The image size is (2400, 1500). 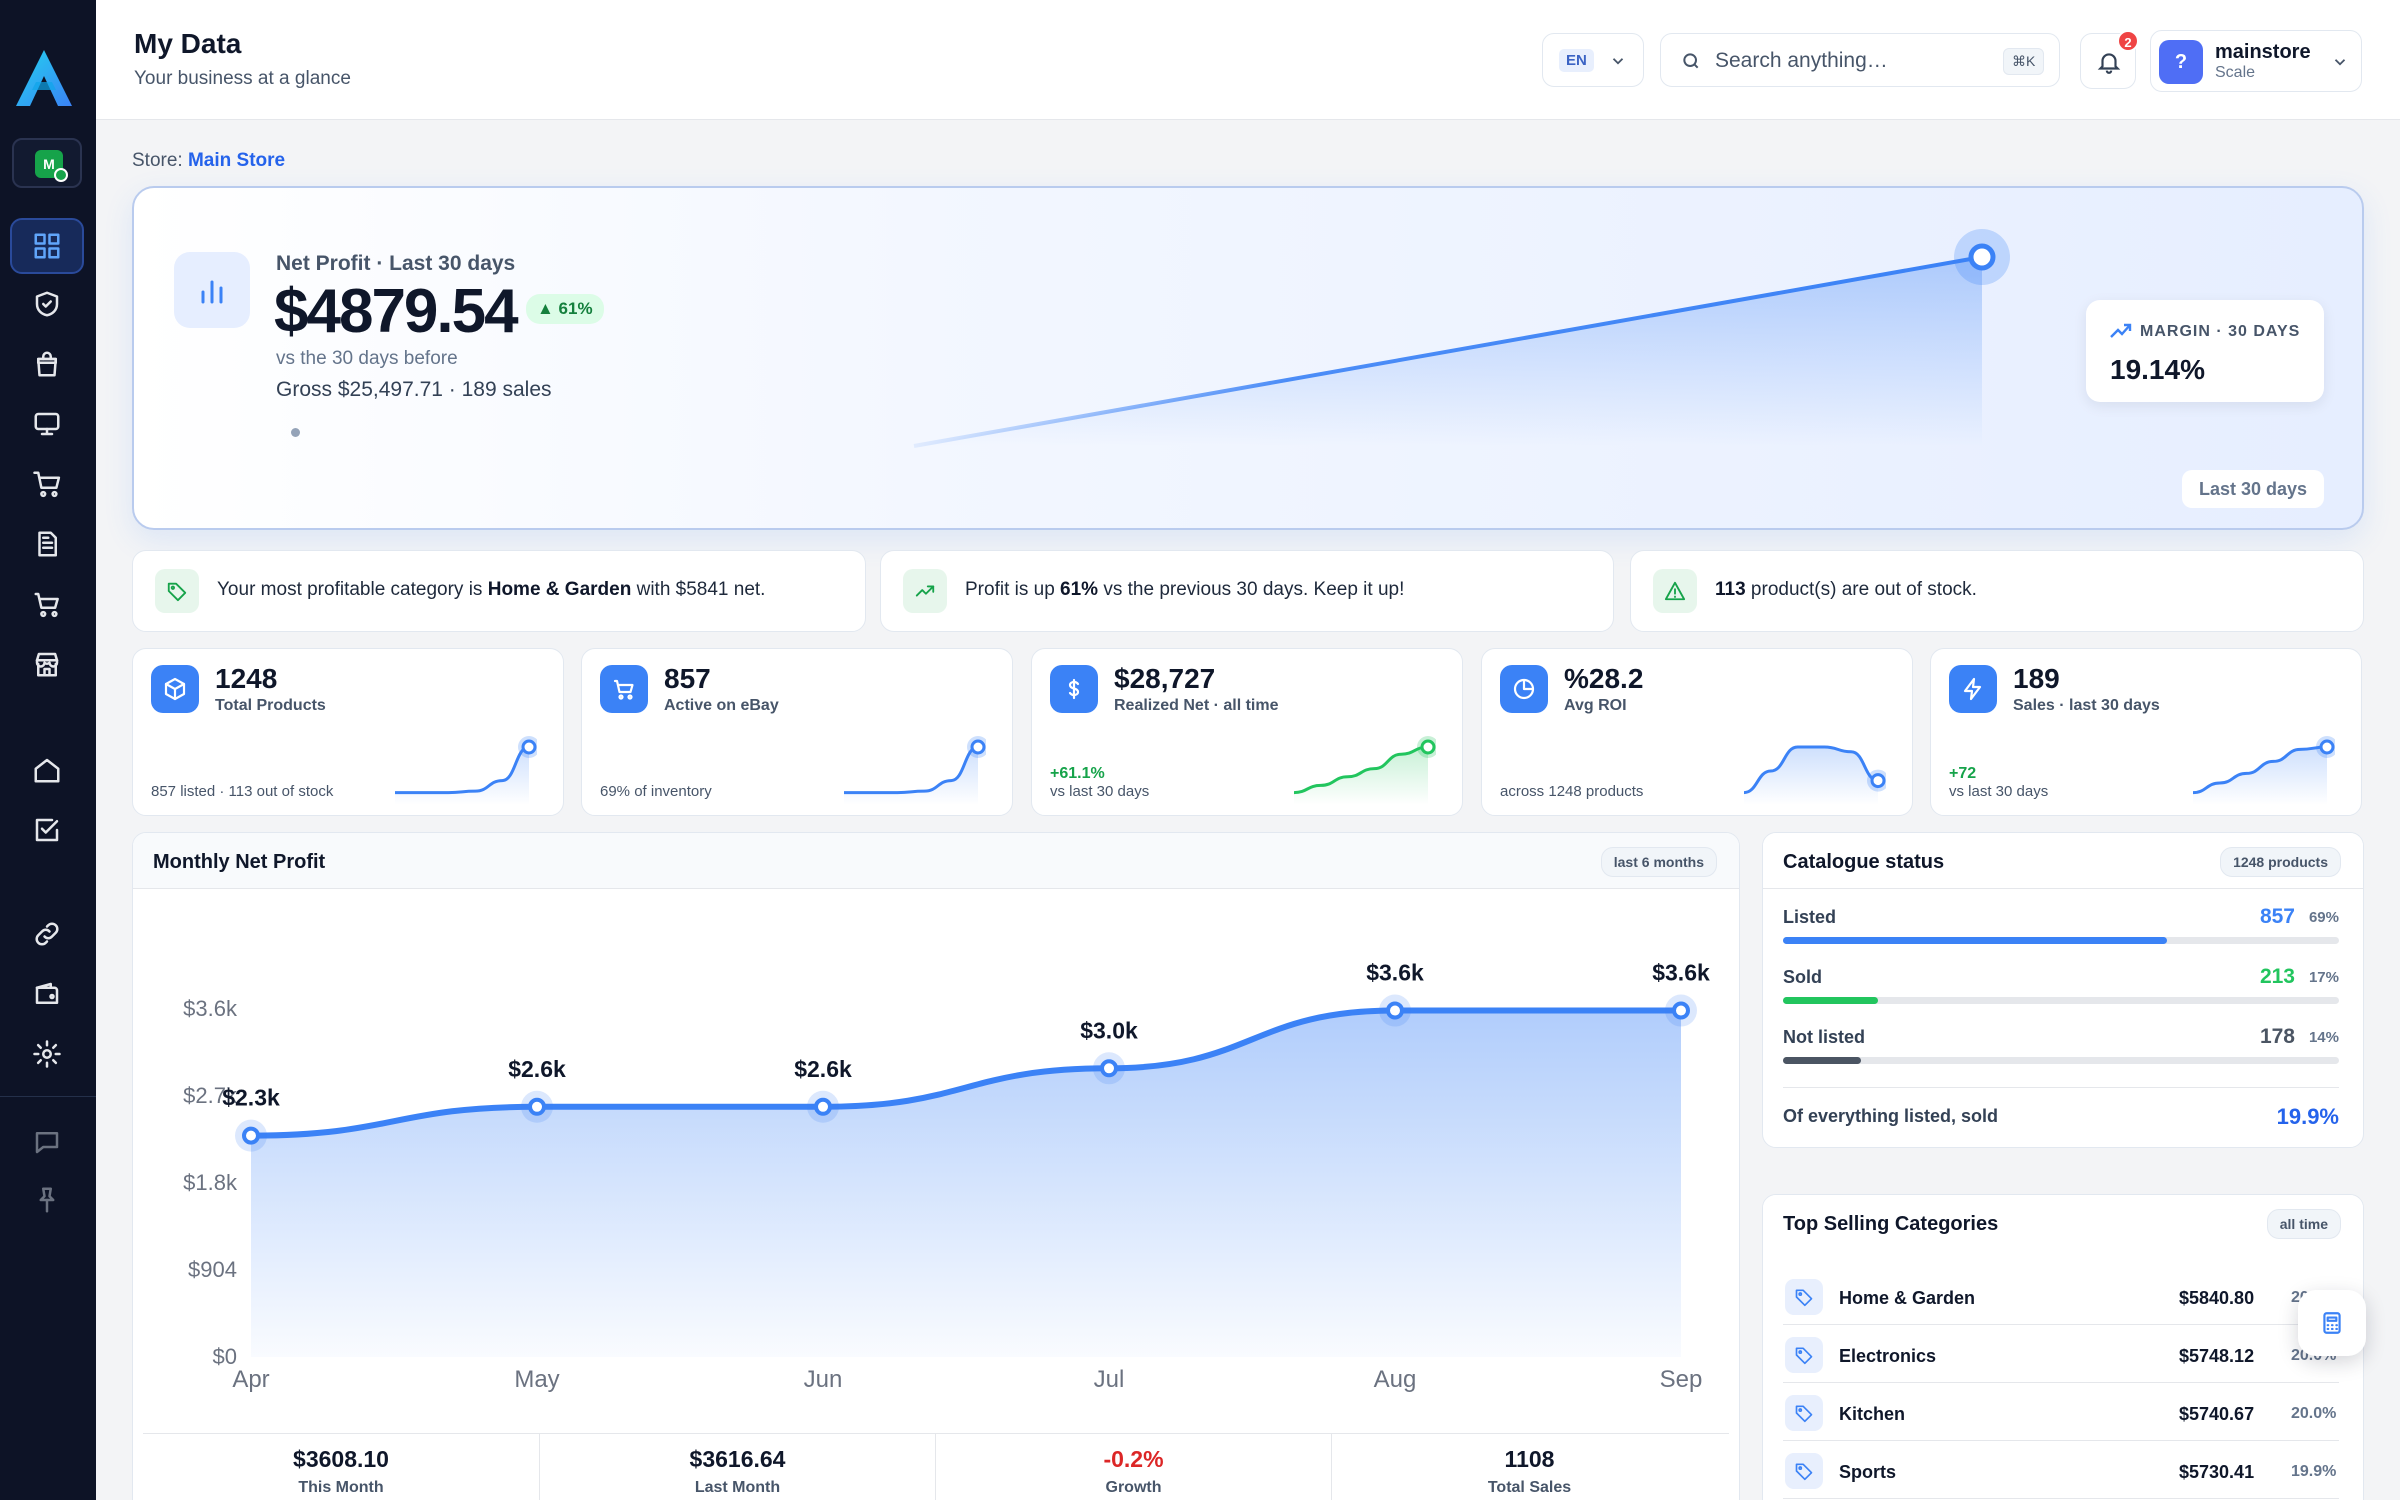 What do you see at coordinates (1593, 60) in the screenshot?
I see `language-selector: EN` at bounding box center [1593, 60].